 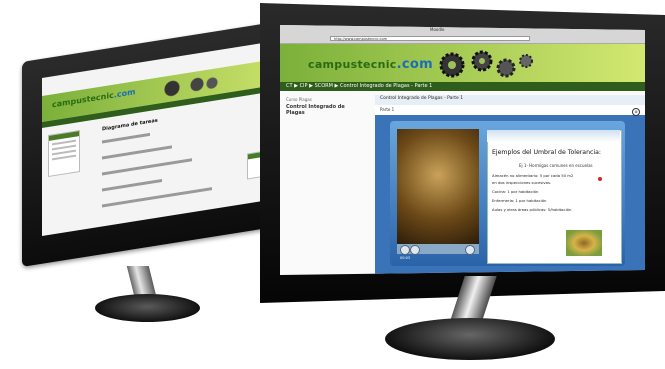 What do you see at coordinates (470, 339) in the screenshot?
I see `front-monitor-stand-base` at bounding box center [470, 339].